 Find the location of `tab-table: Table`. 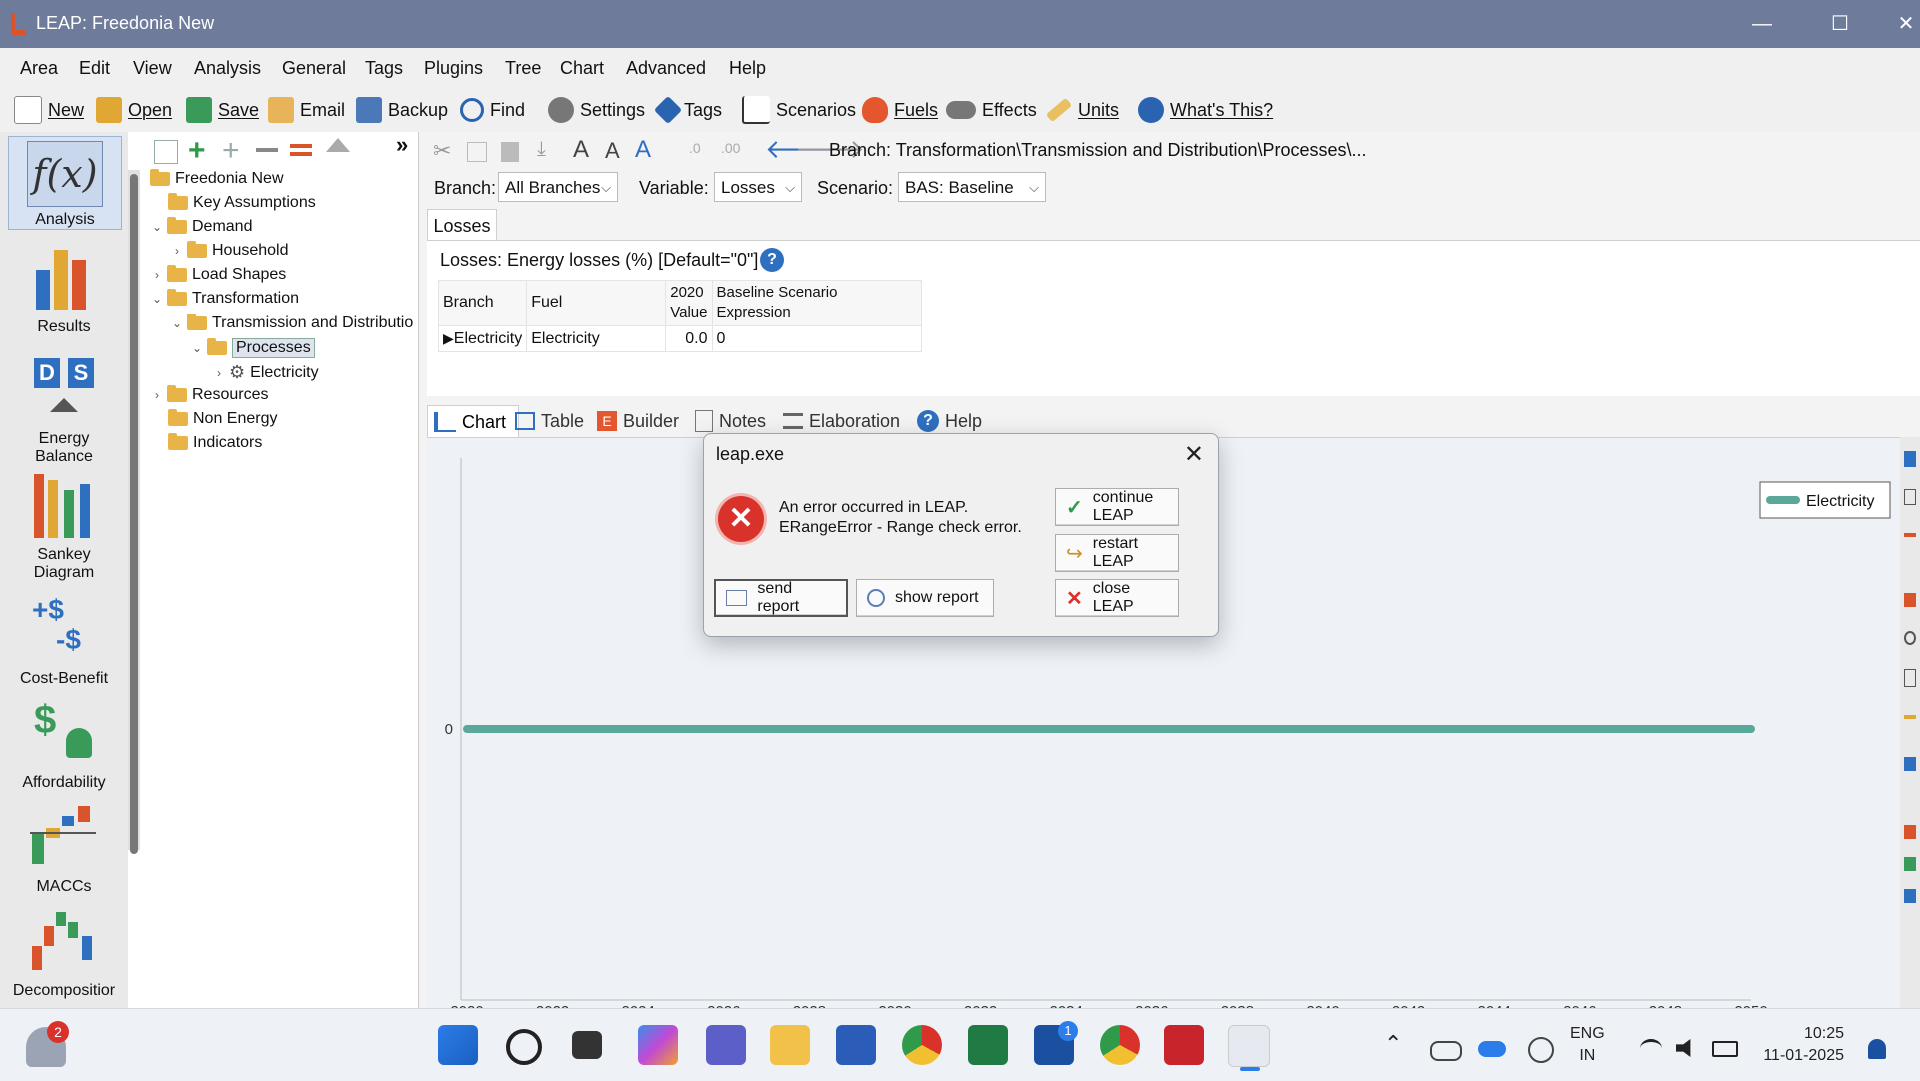

tab-table: Table is located at coordinates (549, 421).